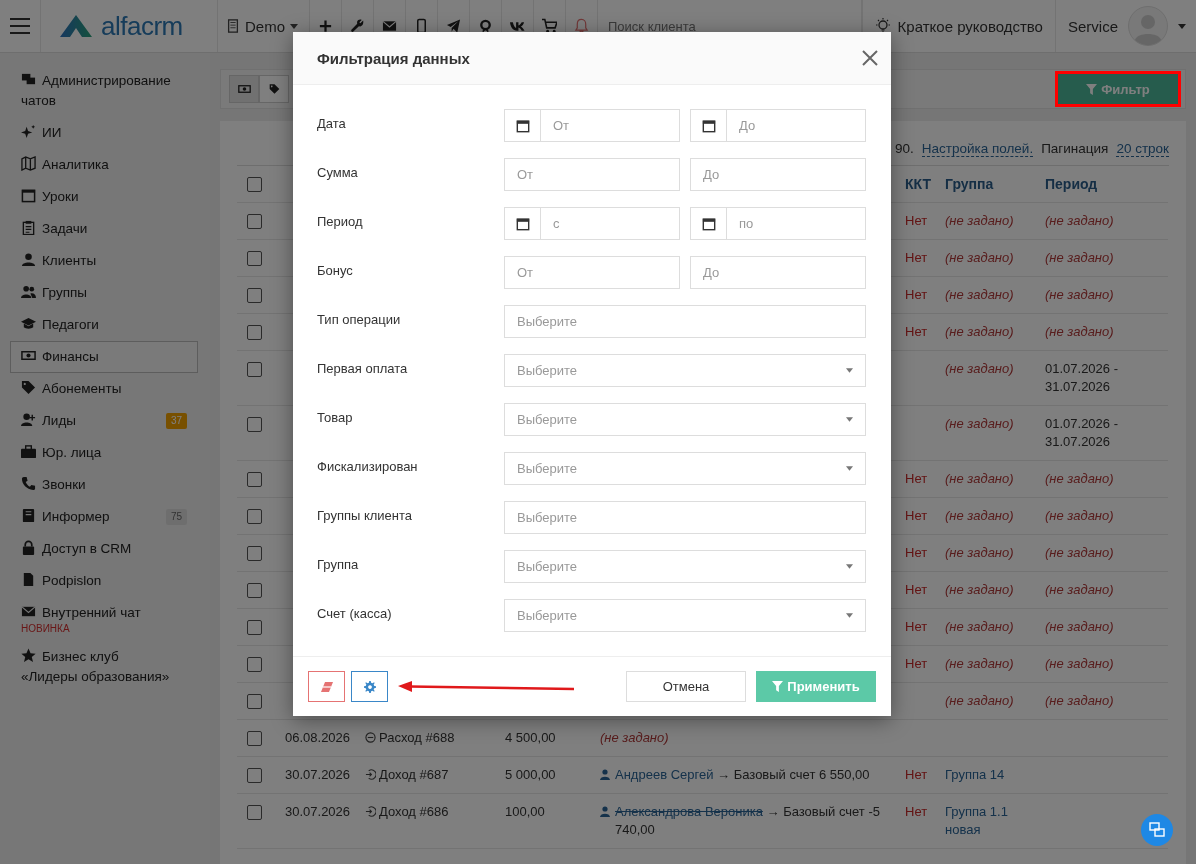 The image size is (1196, 864). What do you see at coordinates (104, 485) in the screenshot?
I see `sidebar-item: Звонки` at bounding box center [104, 485].